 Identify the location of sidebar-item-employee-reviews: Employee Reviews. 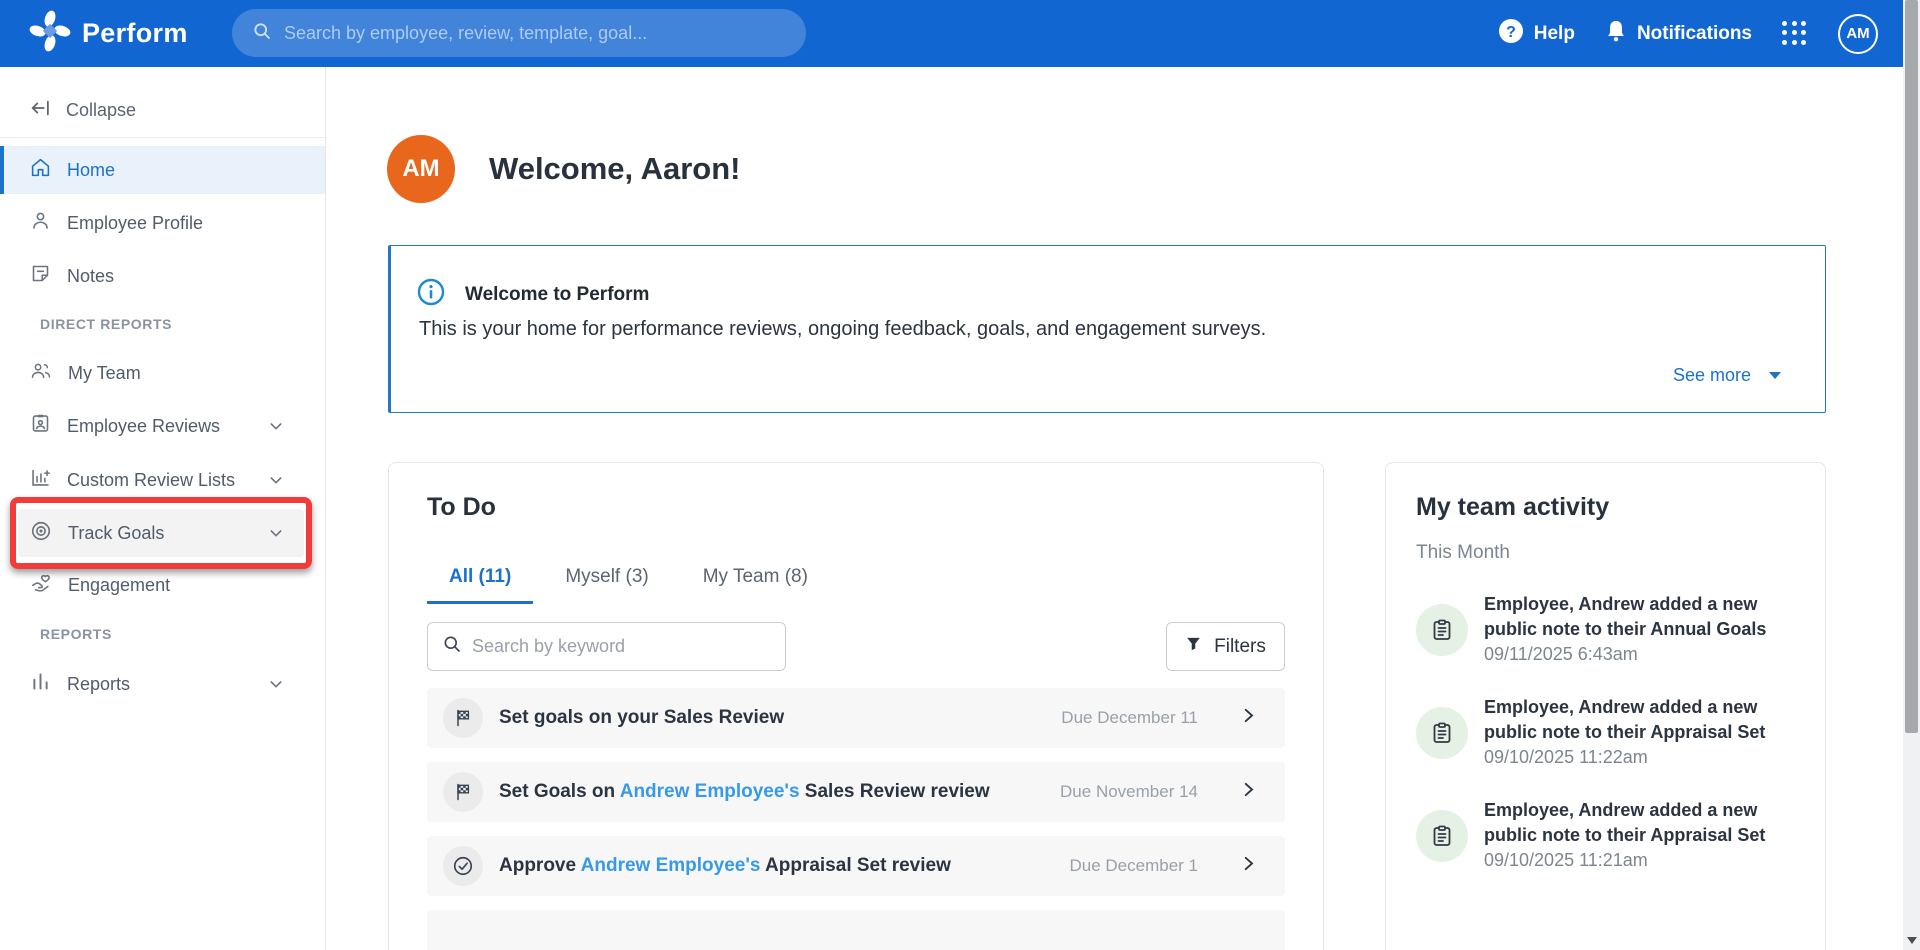
(162, 426).